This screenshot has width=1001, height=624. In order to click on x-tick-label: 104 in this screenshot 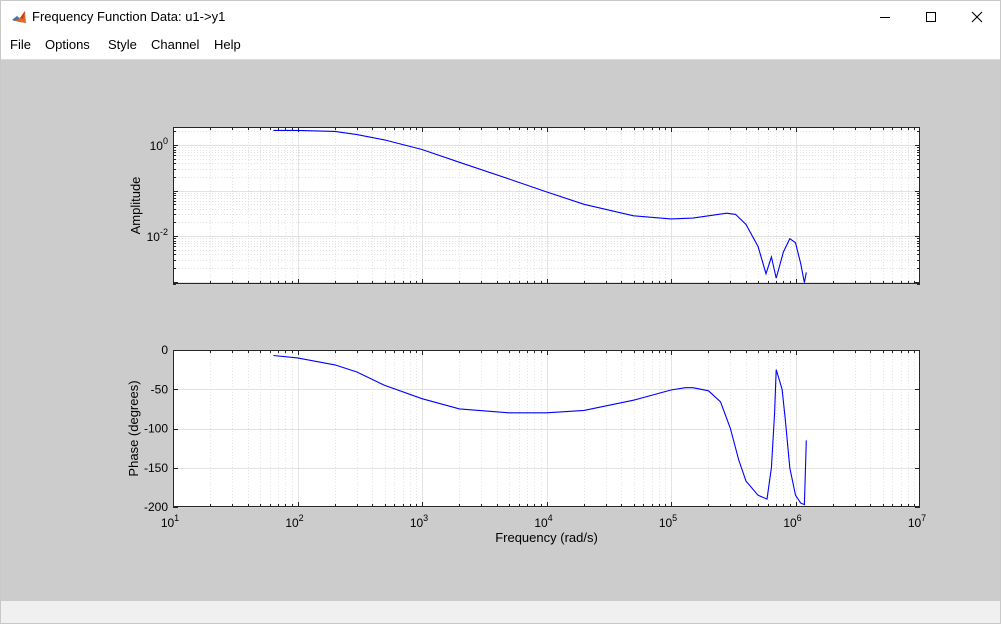, I will do `click(543, 521)`.